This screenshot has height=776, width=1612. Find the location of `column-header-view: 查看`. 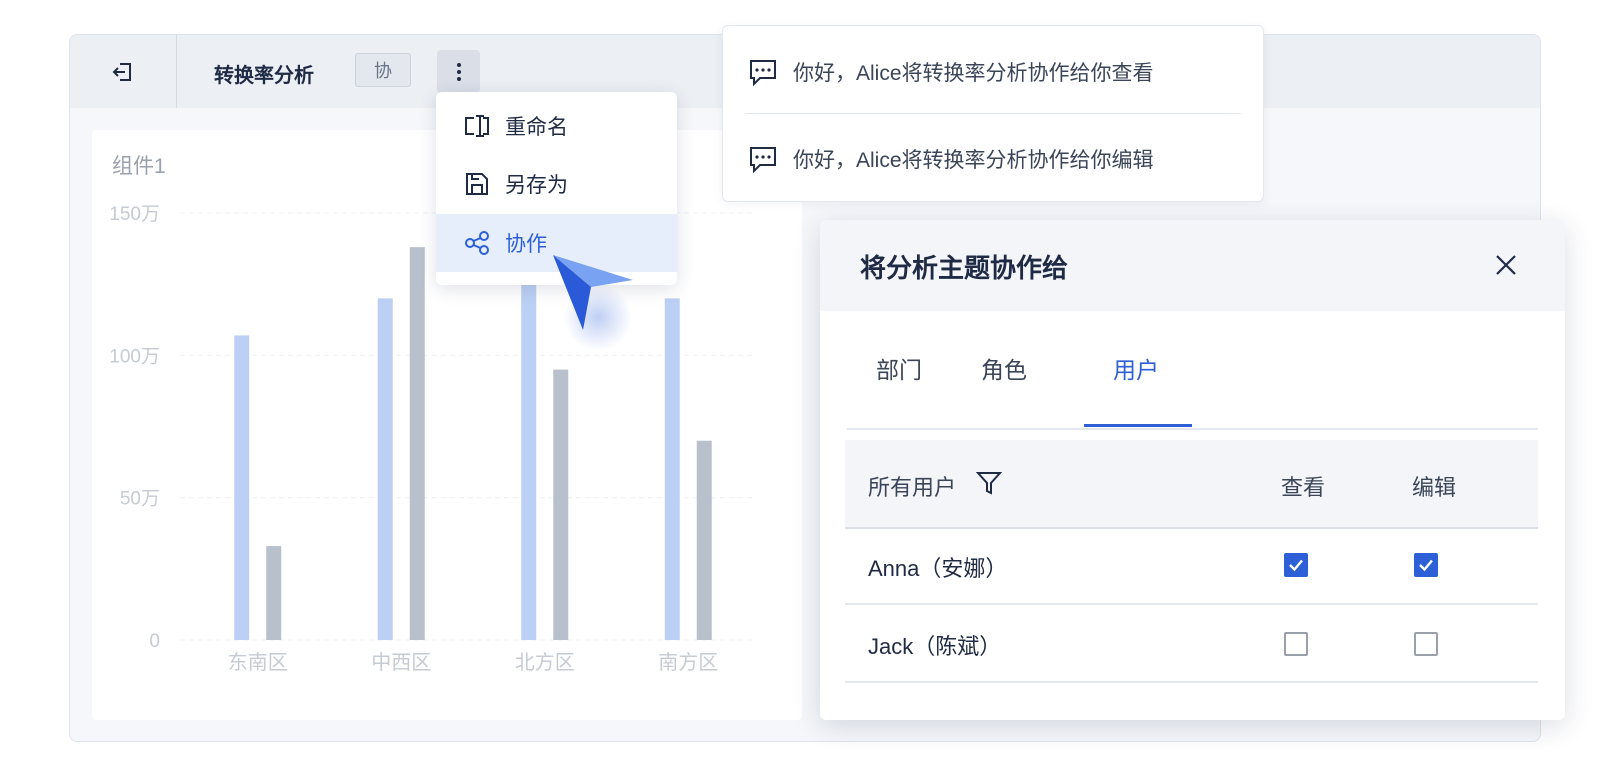

column-header-view: 查看 is located at coordinates (1303, 487).